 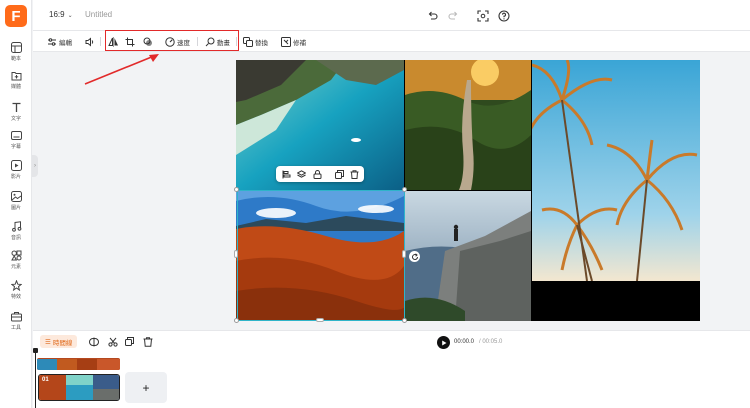 I want to click on delete-icon, so click(x=354, y=174).